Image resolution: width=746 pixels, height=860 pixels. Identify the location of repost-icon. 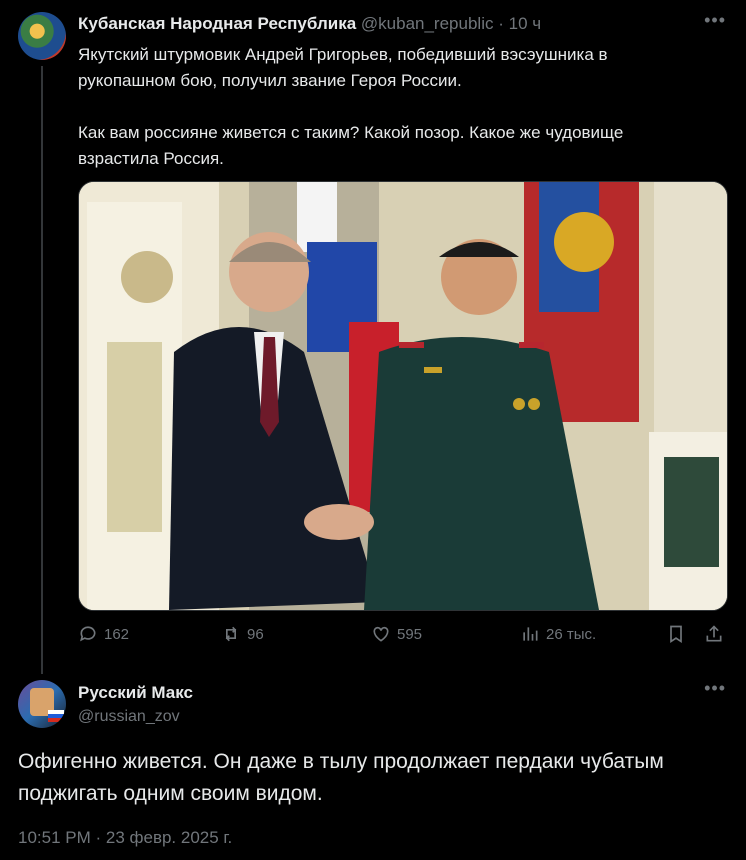
(231, 634).